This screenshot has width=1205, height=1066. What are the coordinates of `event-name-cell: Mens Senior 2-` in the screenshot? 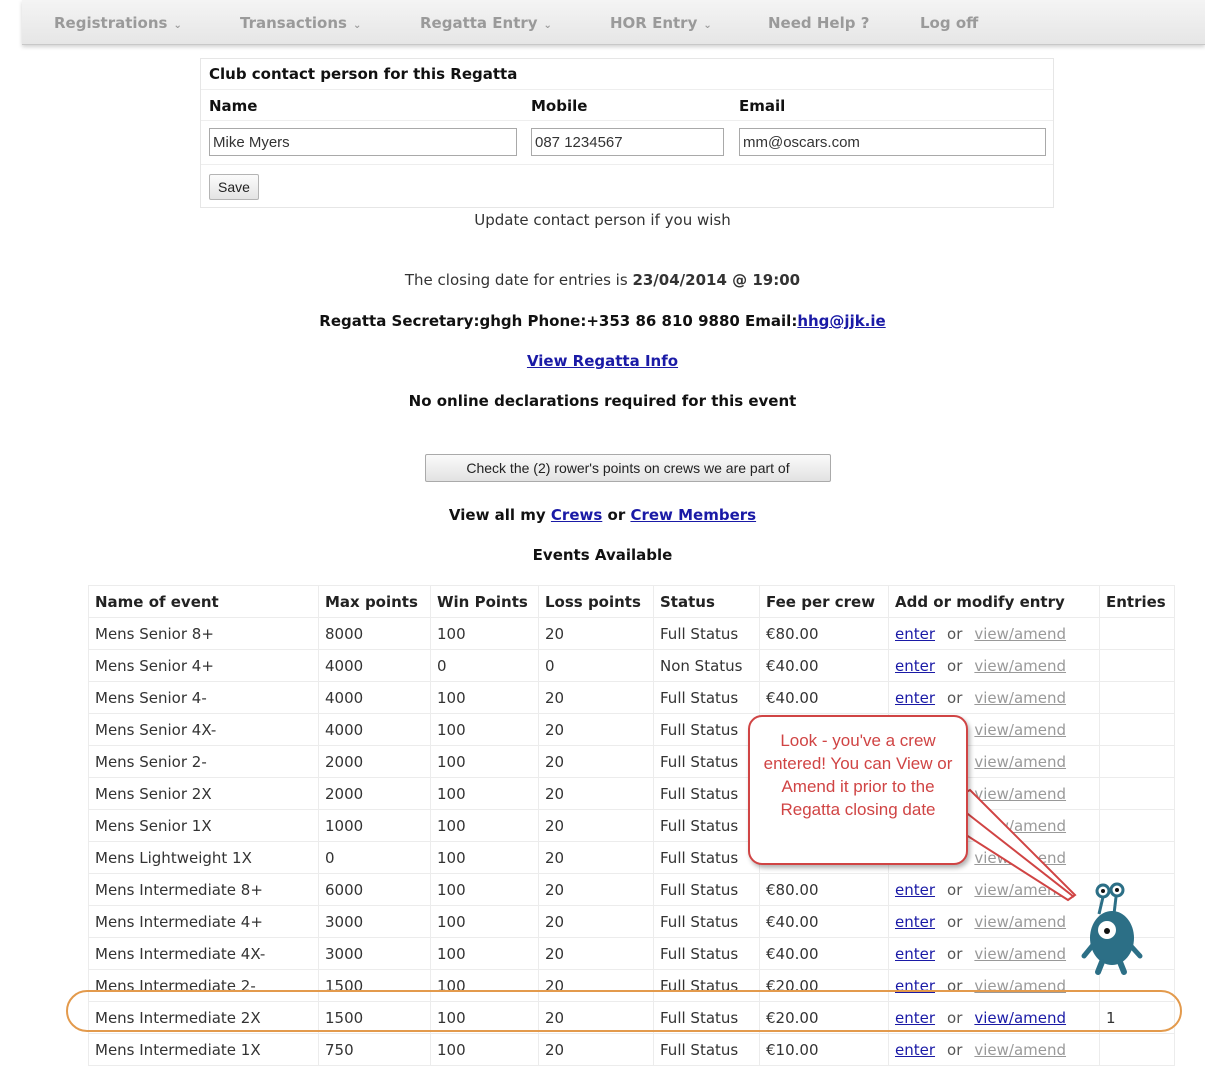 It's located at (203, 761).